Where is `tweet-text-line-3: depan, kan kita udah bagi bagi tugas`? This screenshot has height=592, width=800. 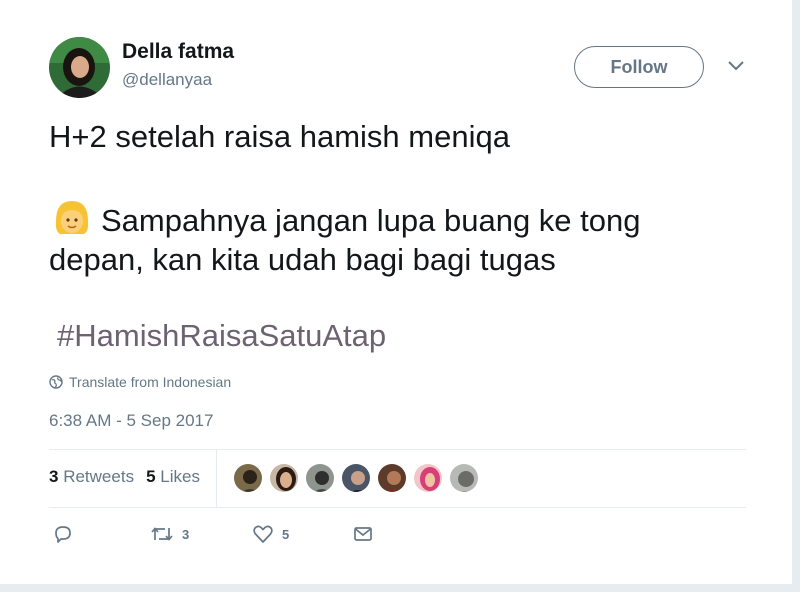 tweet-text-line-3: depan, kan kita udah bagi bagi tugas is located at coordinates (302, 259).